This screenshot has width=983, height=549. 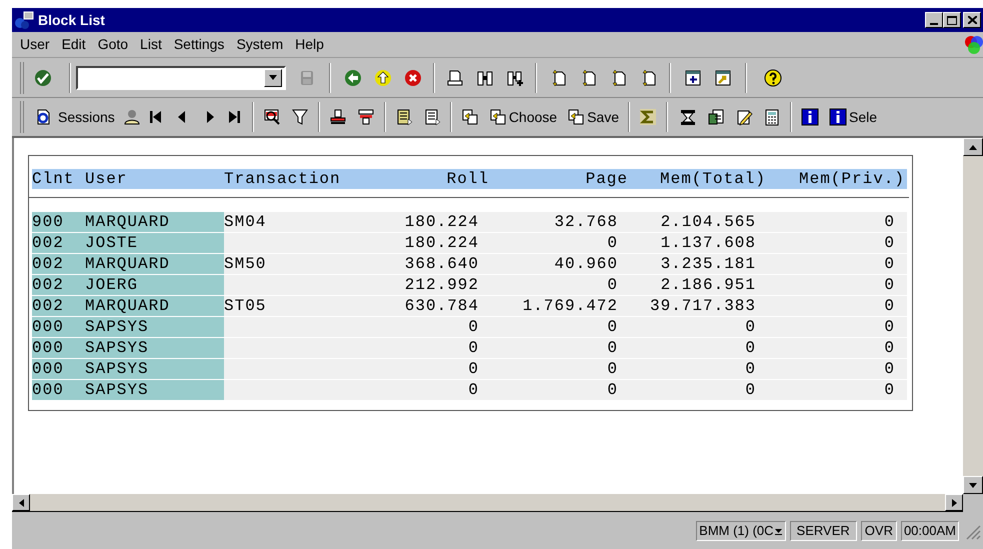 I want to click on person-icon, so click(x=131, y=117).